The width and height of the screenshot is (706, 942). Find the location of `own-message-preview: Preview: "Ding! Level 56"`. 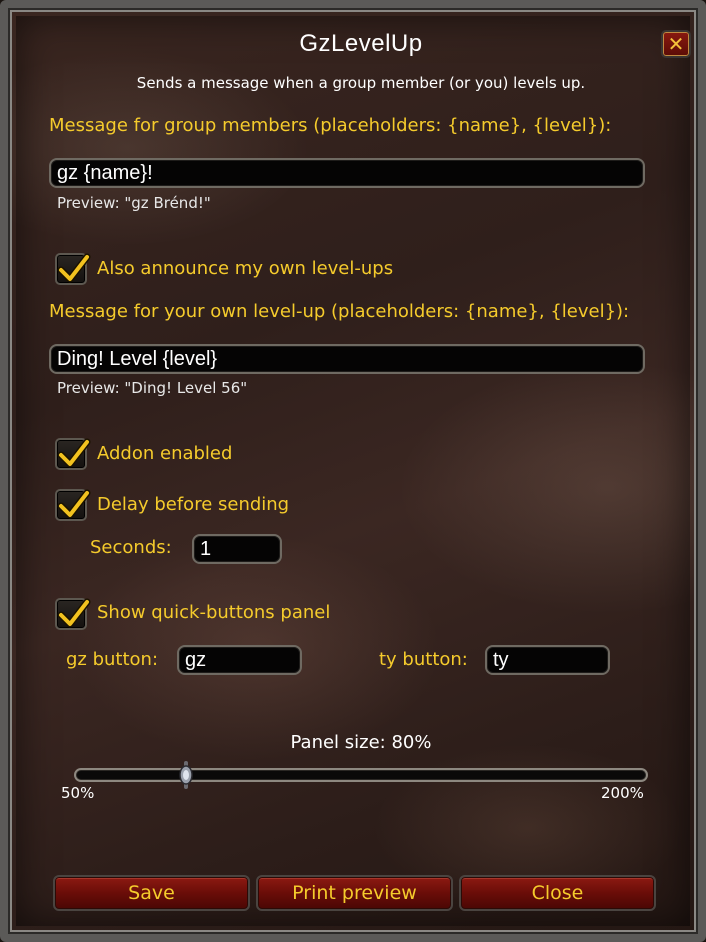

own-message-preview: Preview: "Ding! Level 56" is located at coordinates (152, 388).